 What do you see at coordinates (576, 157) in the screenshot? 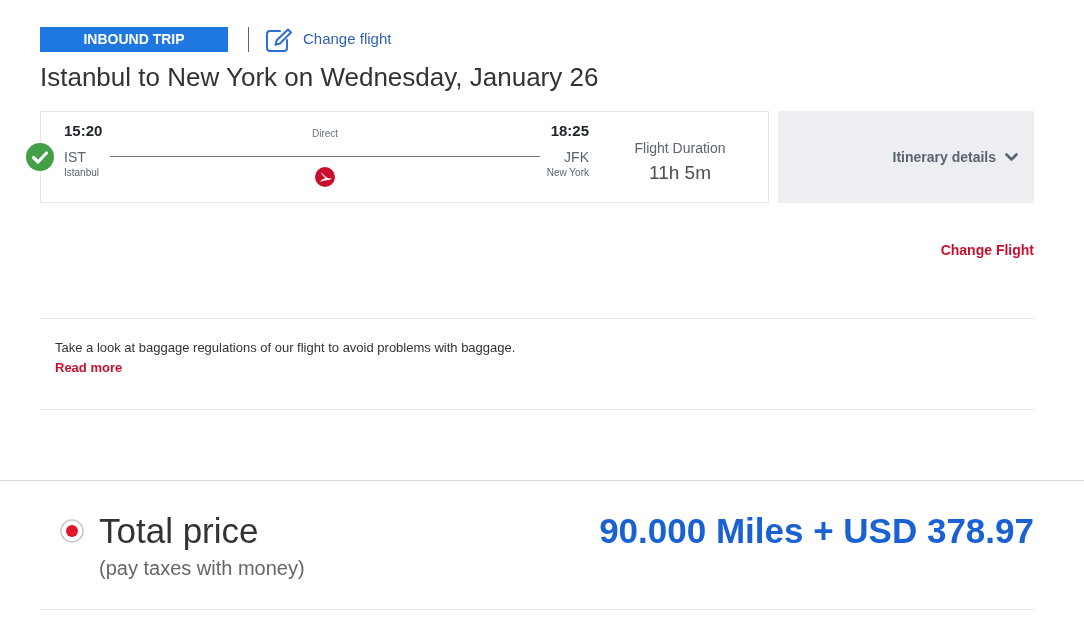
I see `arrival-code: JFK` at bounding box center [576, 157].